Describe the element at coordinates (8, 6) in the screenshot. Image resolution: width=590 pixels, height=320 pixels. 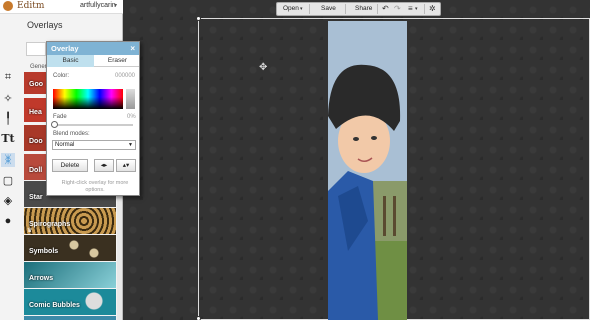
I see `logo-icon` at that location.